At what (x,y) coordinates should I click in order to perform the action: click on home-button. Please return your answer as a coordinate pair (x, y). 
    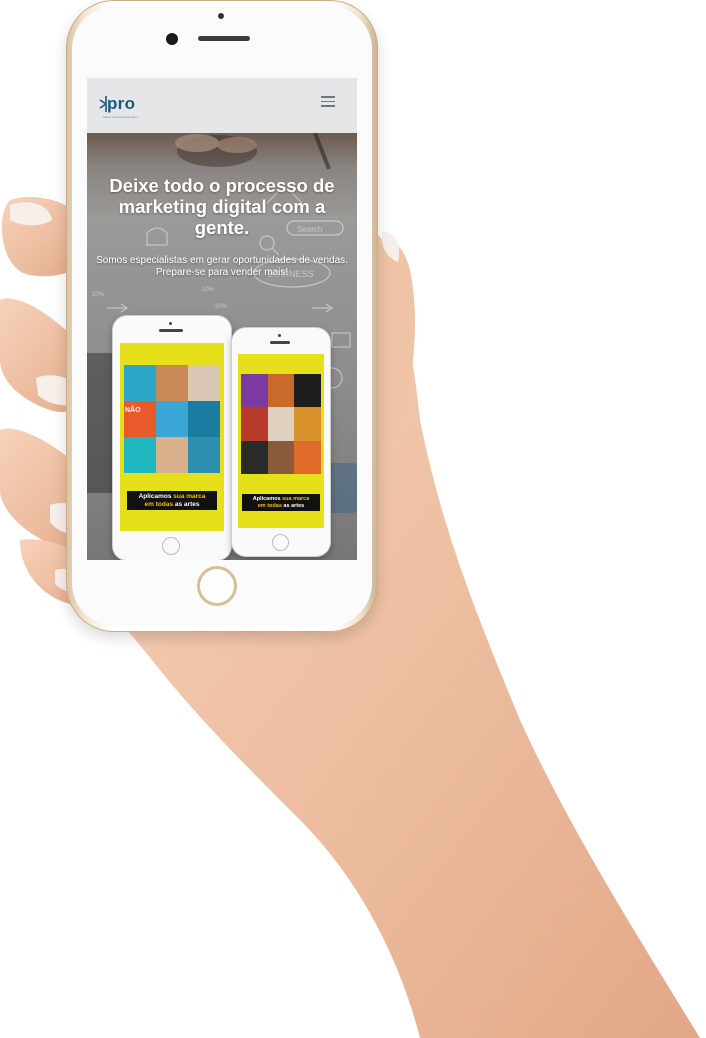
    Looking at the image, I should click on (217, 586).